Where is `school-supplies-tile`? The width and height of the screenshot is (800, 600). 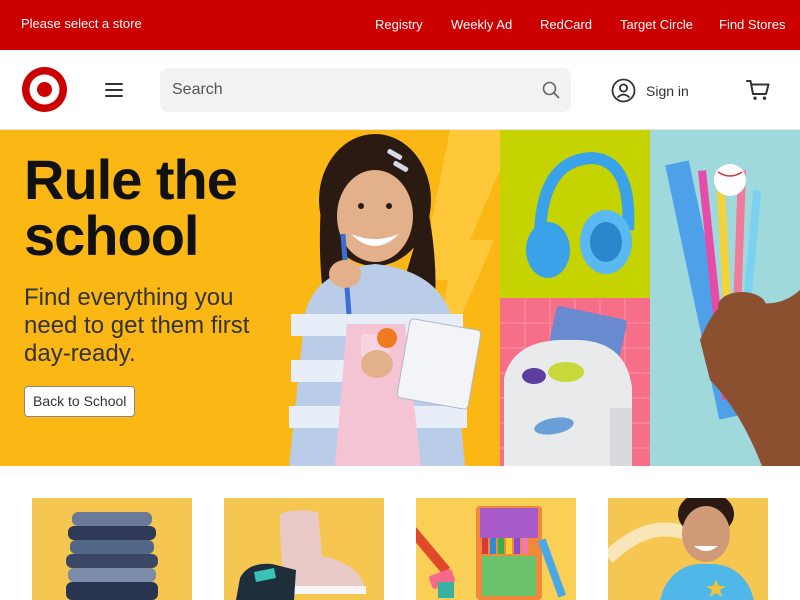 school-supplies-tile is located at coordinates (725, 298).